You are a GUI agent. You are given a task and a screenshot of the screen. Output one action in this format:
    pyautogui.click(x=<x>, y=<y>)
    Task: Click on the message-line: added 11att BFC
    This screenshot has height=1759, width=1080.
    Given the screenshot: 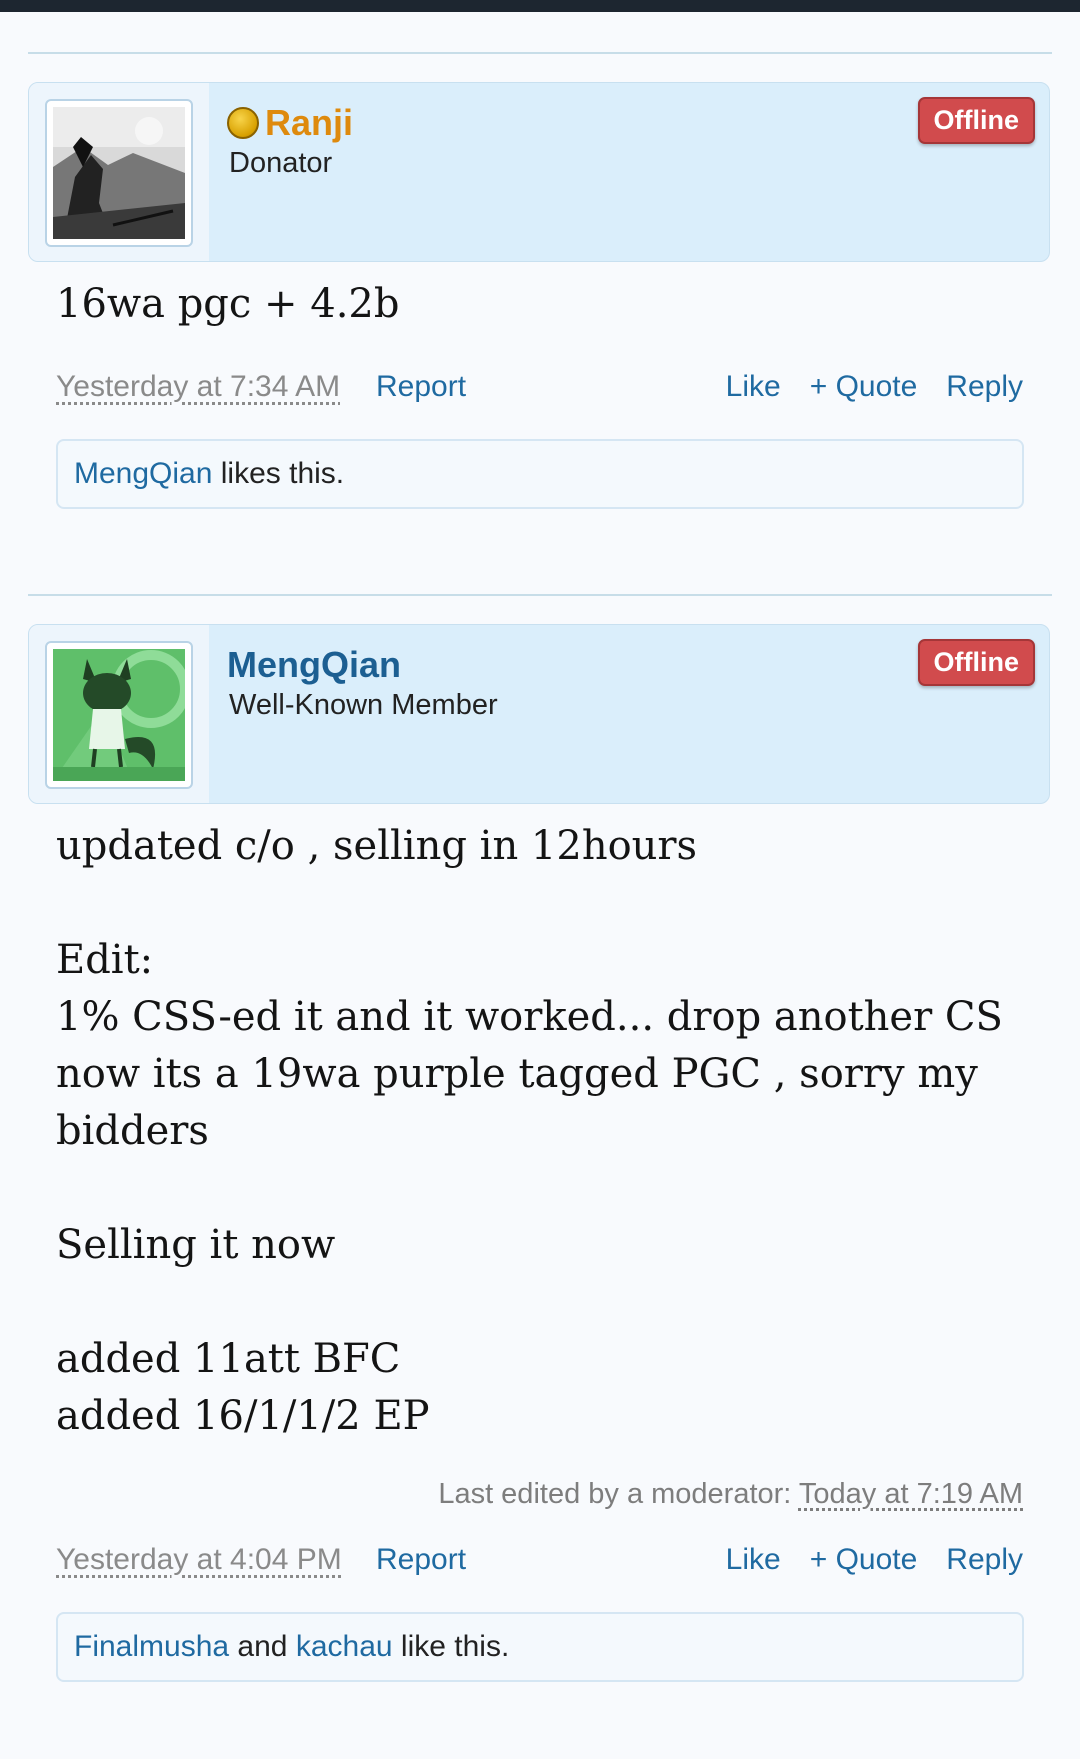 What is the action you would take?
    pyautogui.click(x=228, y=1359)
    